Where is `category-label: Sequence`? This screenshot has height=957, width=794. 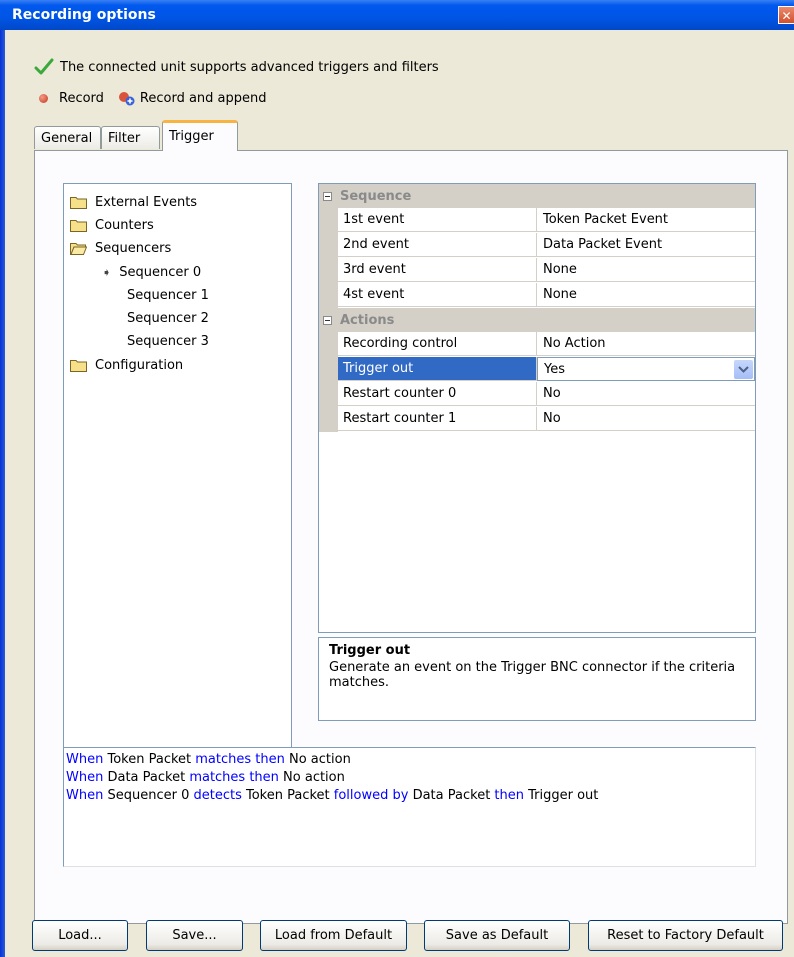
category-label: Sequence is located at coordinates (376, 196).